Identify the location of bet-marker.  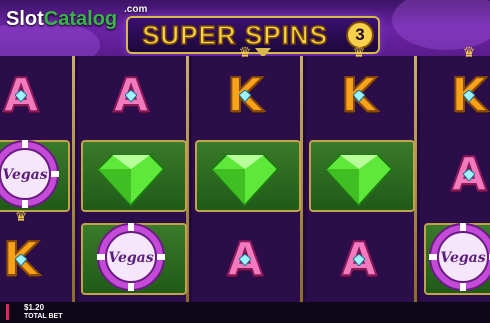
(7, 312).